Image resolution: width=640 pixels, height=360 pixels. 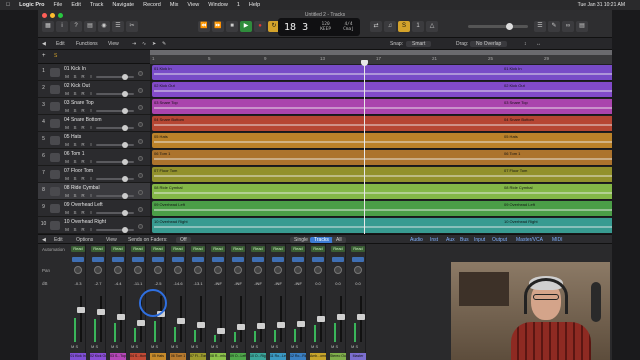 What do you see at coordinates (258, 356) in the screenshot?
I see `channel-name: 10 O...Right` at bounding box center [258, 356].